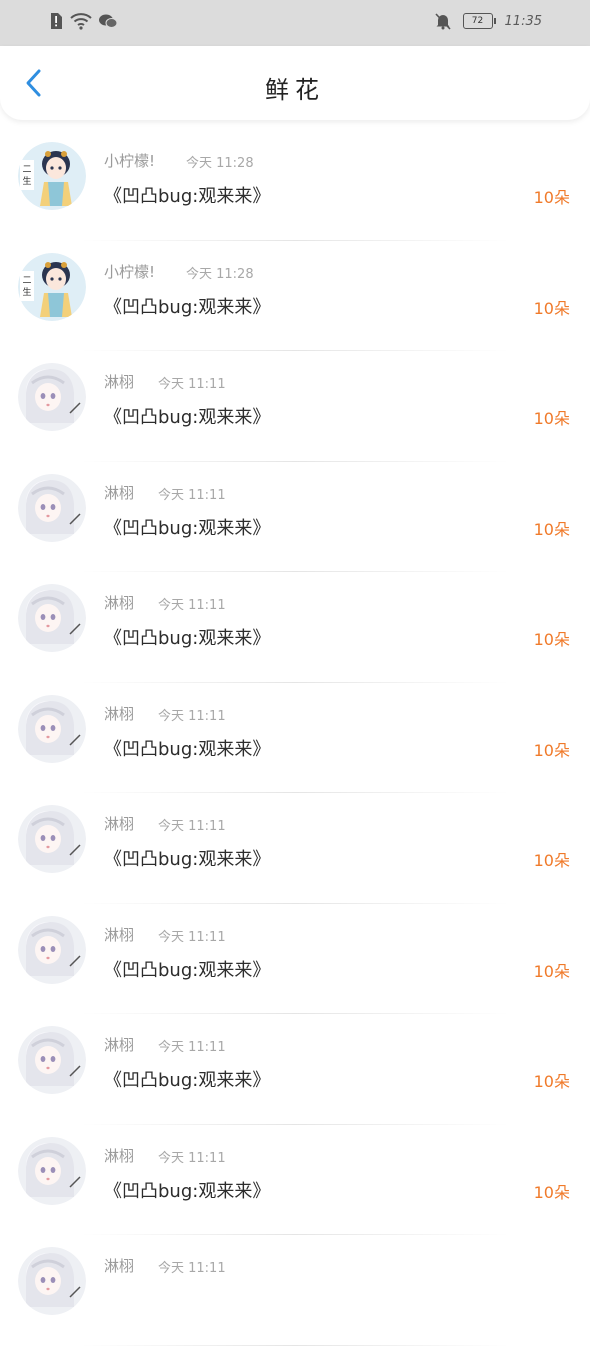 Image resolution: width=590 pixels, height=1346 pixels. What do you see at coordinates (56, 21) in the screenshot?
I see `sim-alert-icon` at bounding box center [56, 21].